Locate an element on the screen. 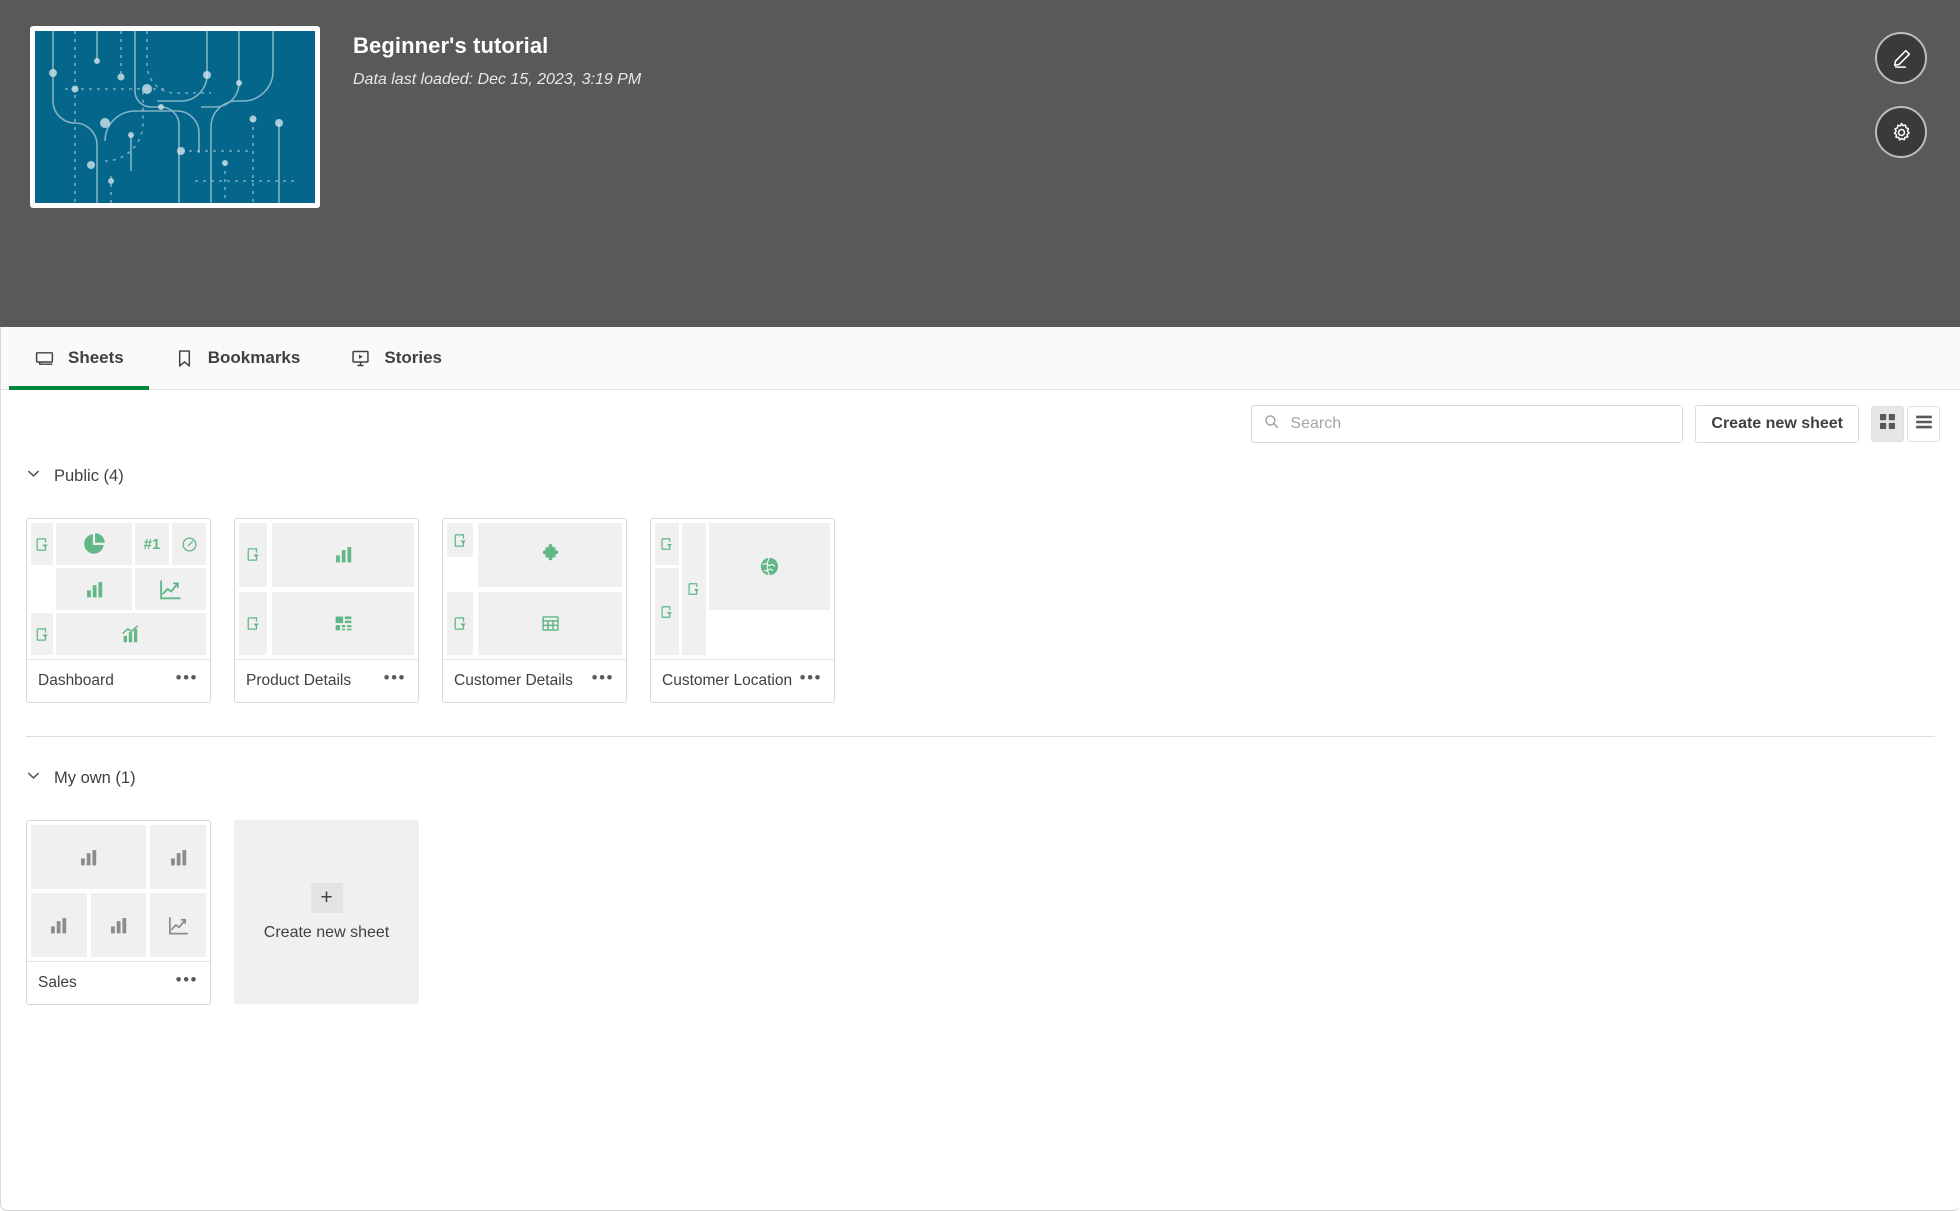 The height and width of the screenshot is (1211, 1960). create-new-sheet-tile: + Create new sheet is located at coordinates (326, 912).